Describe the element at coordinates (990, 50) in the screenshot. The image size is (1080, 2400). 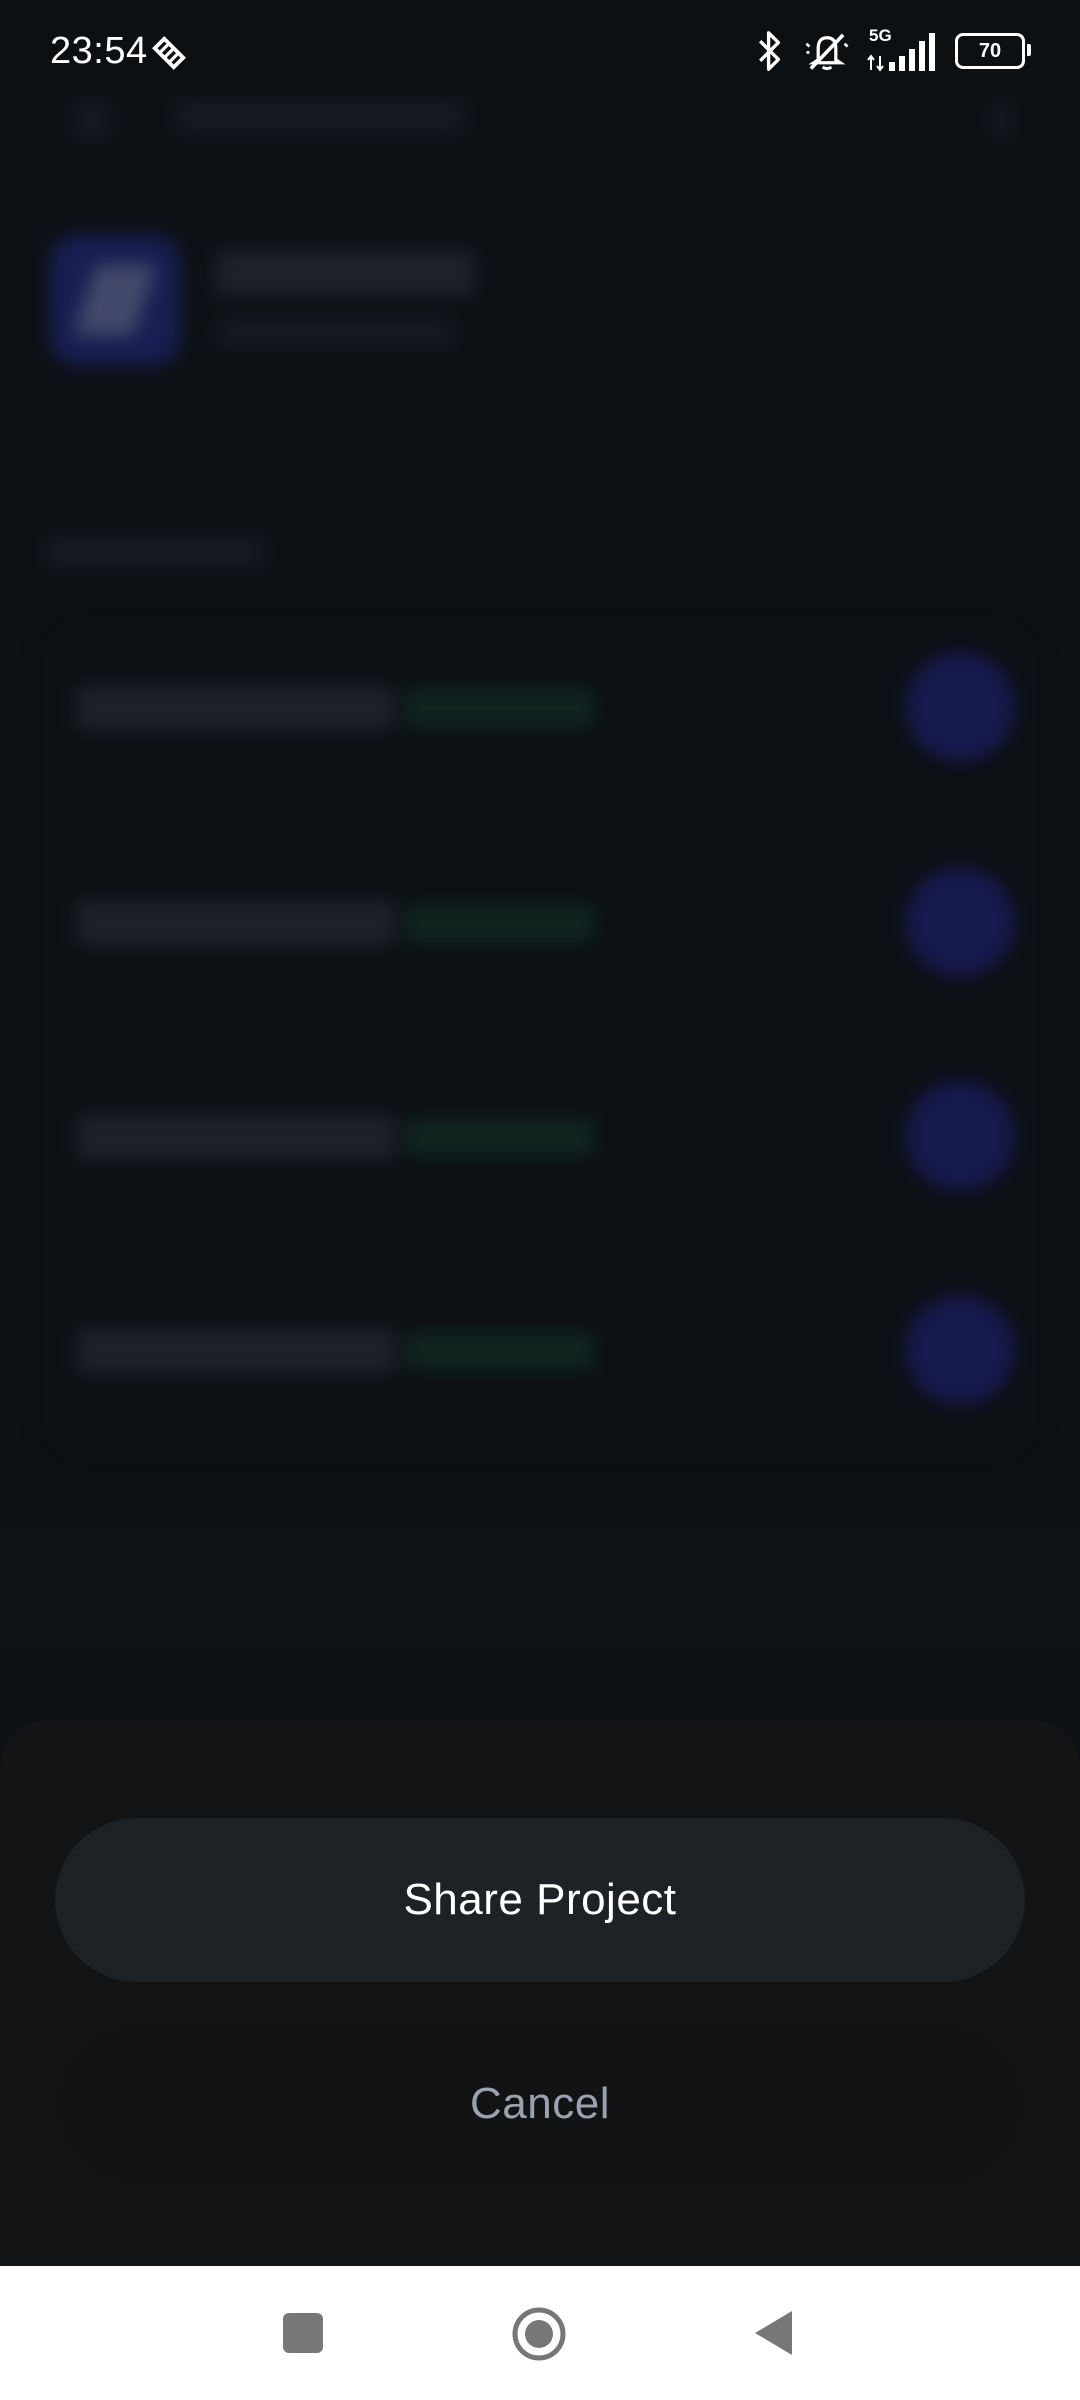
I see `battery-level: 70` at that location.